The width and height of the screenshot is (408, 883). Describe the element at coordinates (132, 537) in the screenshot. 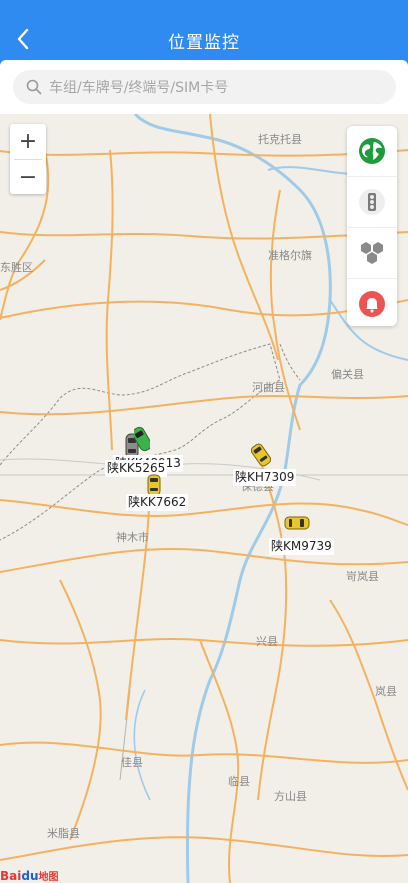

I see `place-label-shenmu: 神木市` at that location.